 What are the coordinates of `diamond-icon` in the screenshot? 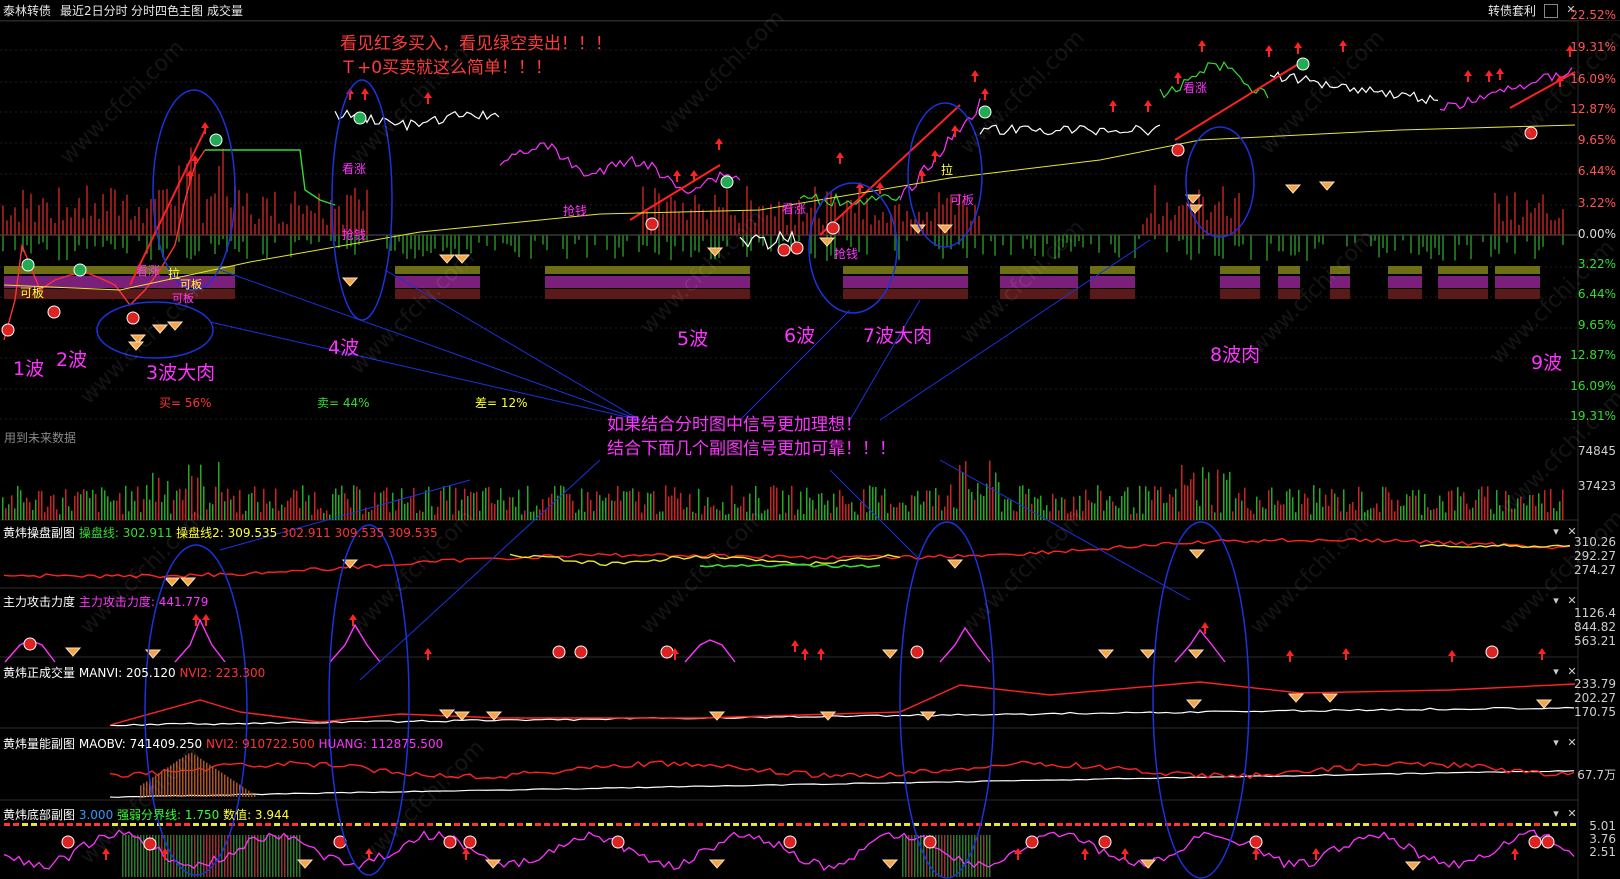 It's located at (350, 282).